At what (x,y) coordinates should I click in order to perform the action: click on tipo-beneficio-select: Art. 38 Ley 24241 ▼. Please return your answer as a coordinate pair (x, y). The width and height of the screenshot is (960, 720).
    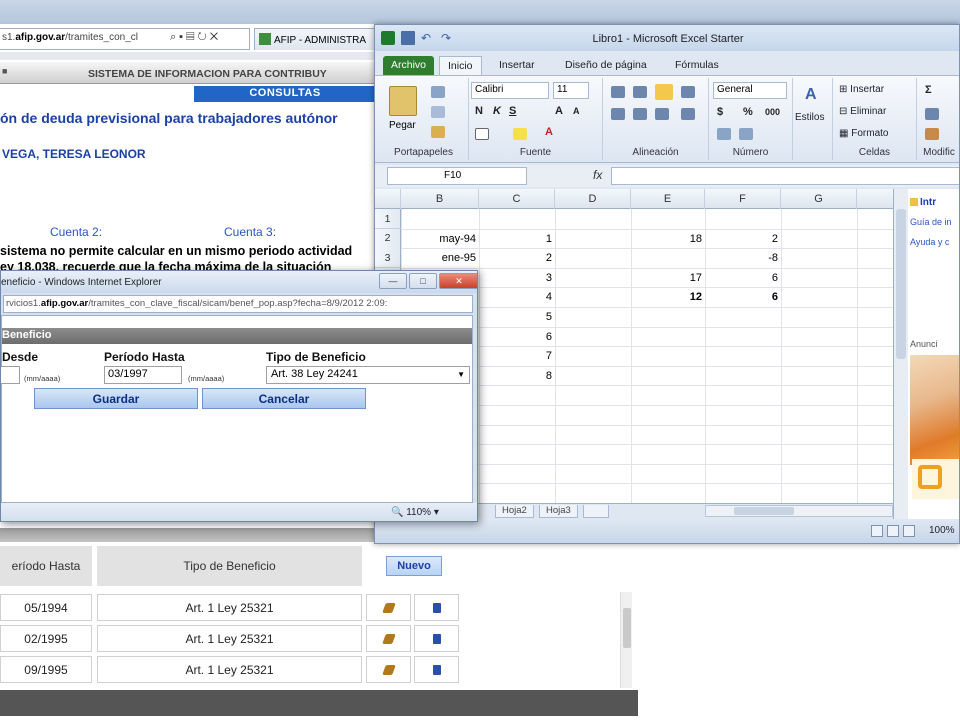
    Looking at the image, I should click on (368, 375).